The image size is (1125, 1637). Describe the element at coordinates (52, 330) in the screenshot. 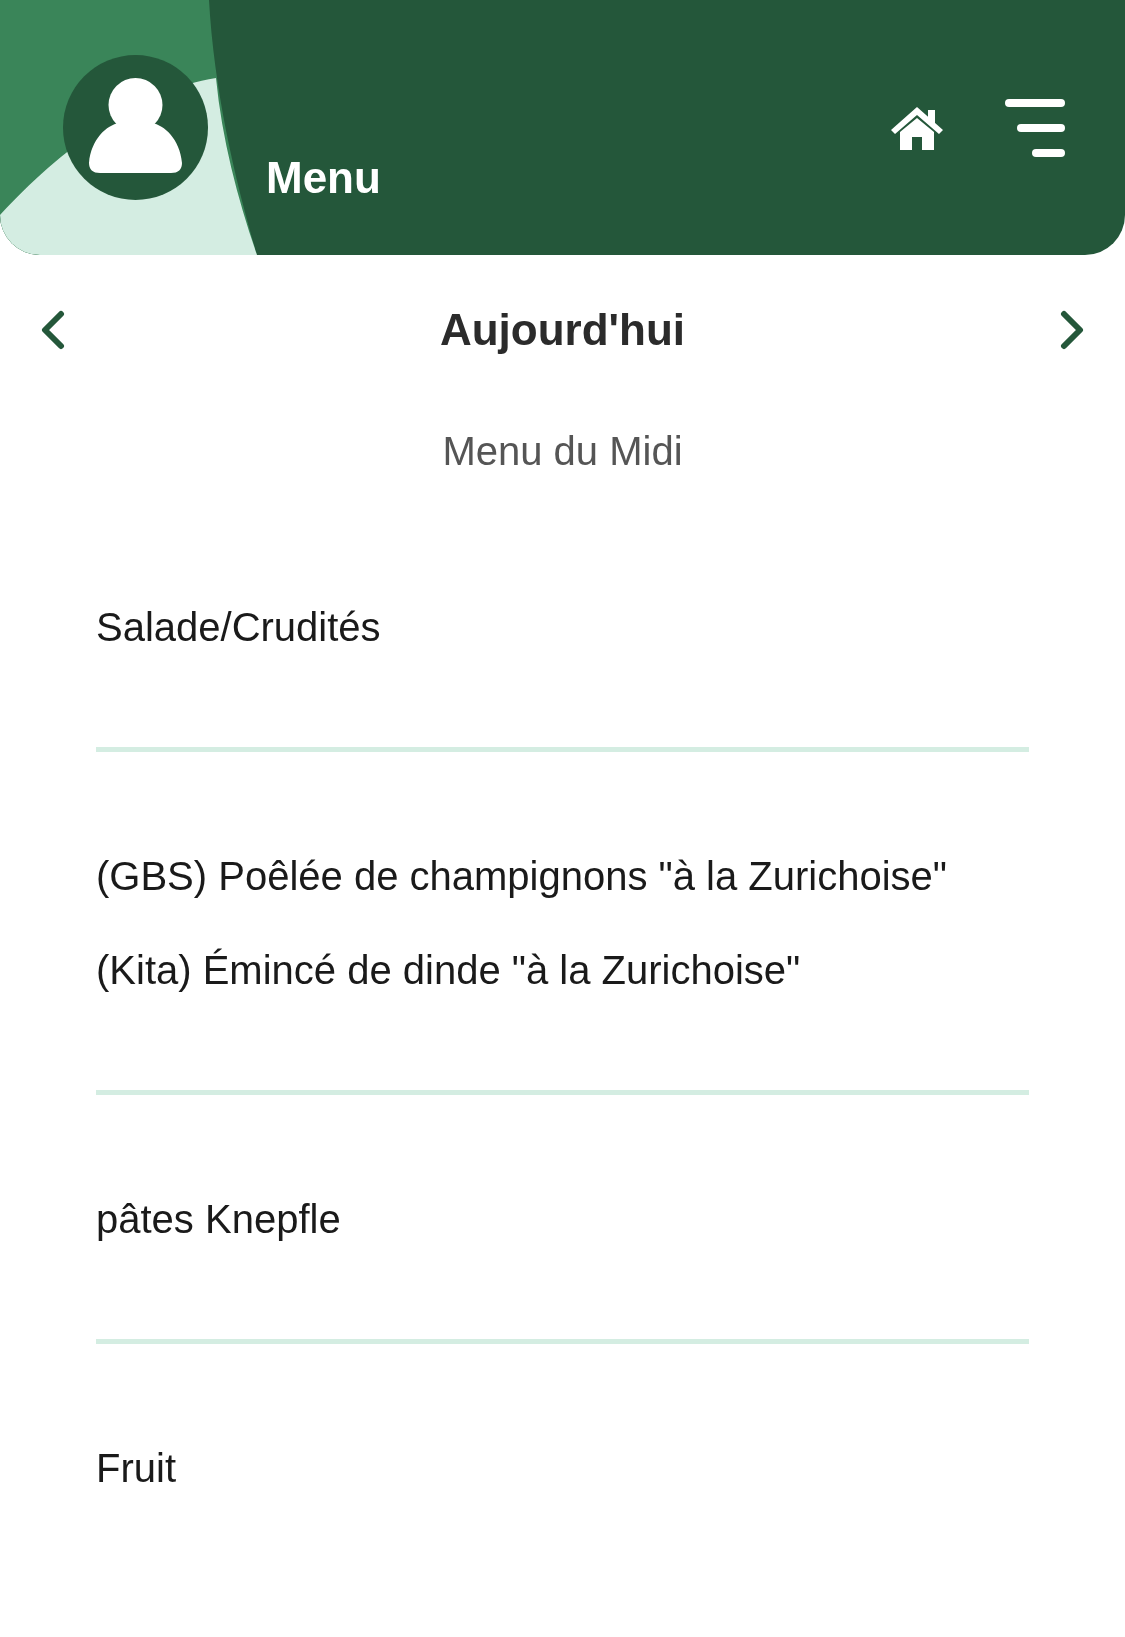

I see `chevron-left-icon` at that location.